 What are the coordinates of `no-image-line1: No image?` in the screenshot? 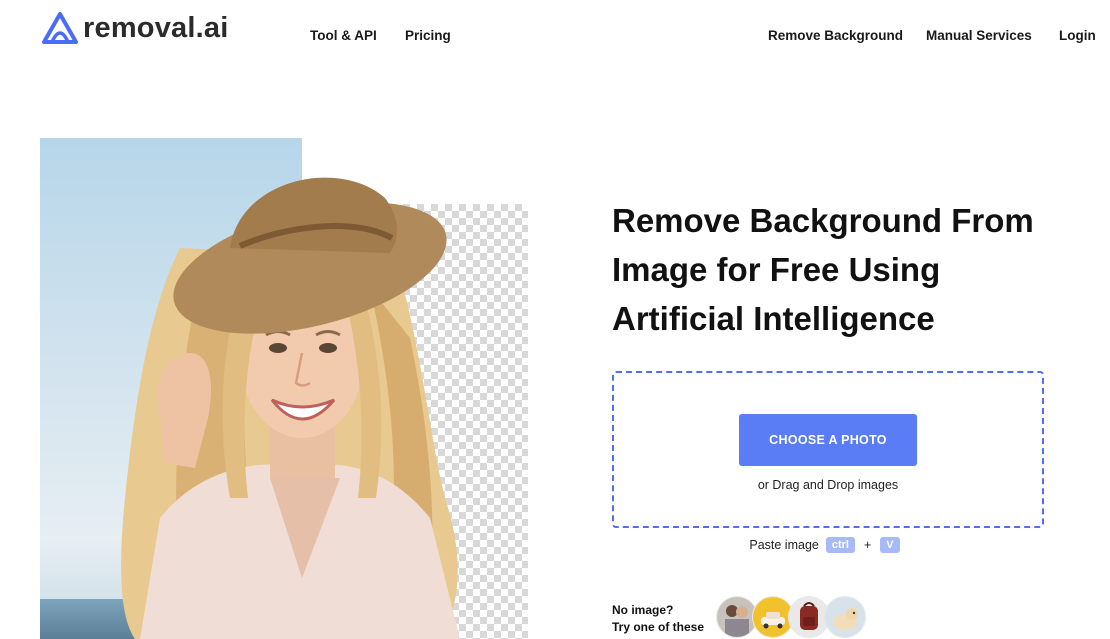 It's located at (643, 610).